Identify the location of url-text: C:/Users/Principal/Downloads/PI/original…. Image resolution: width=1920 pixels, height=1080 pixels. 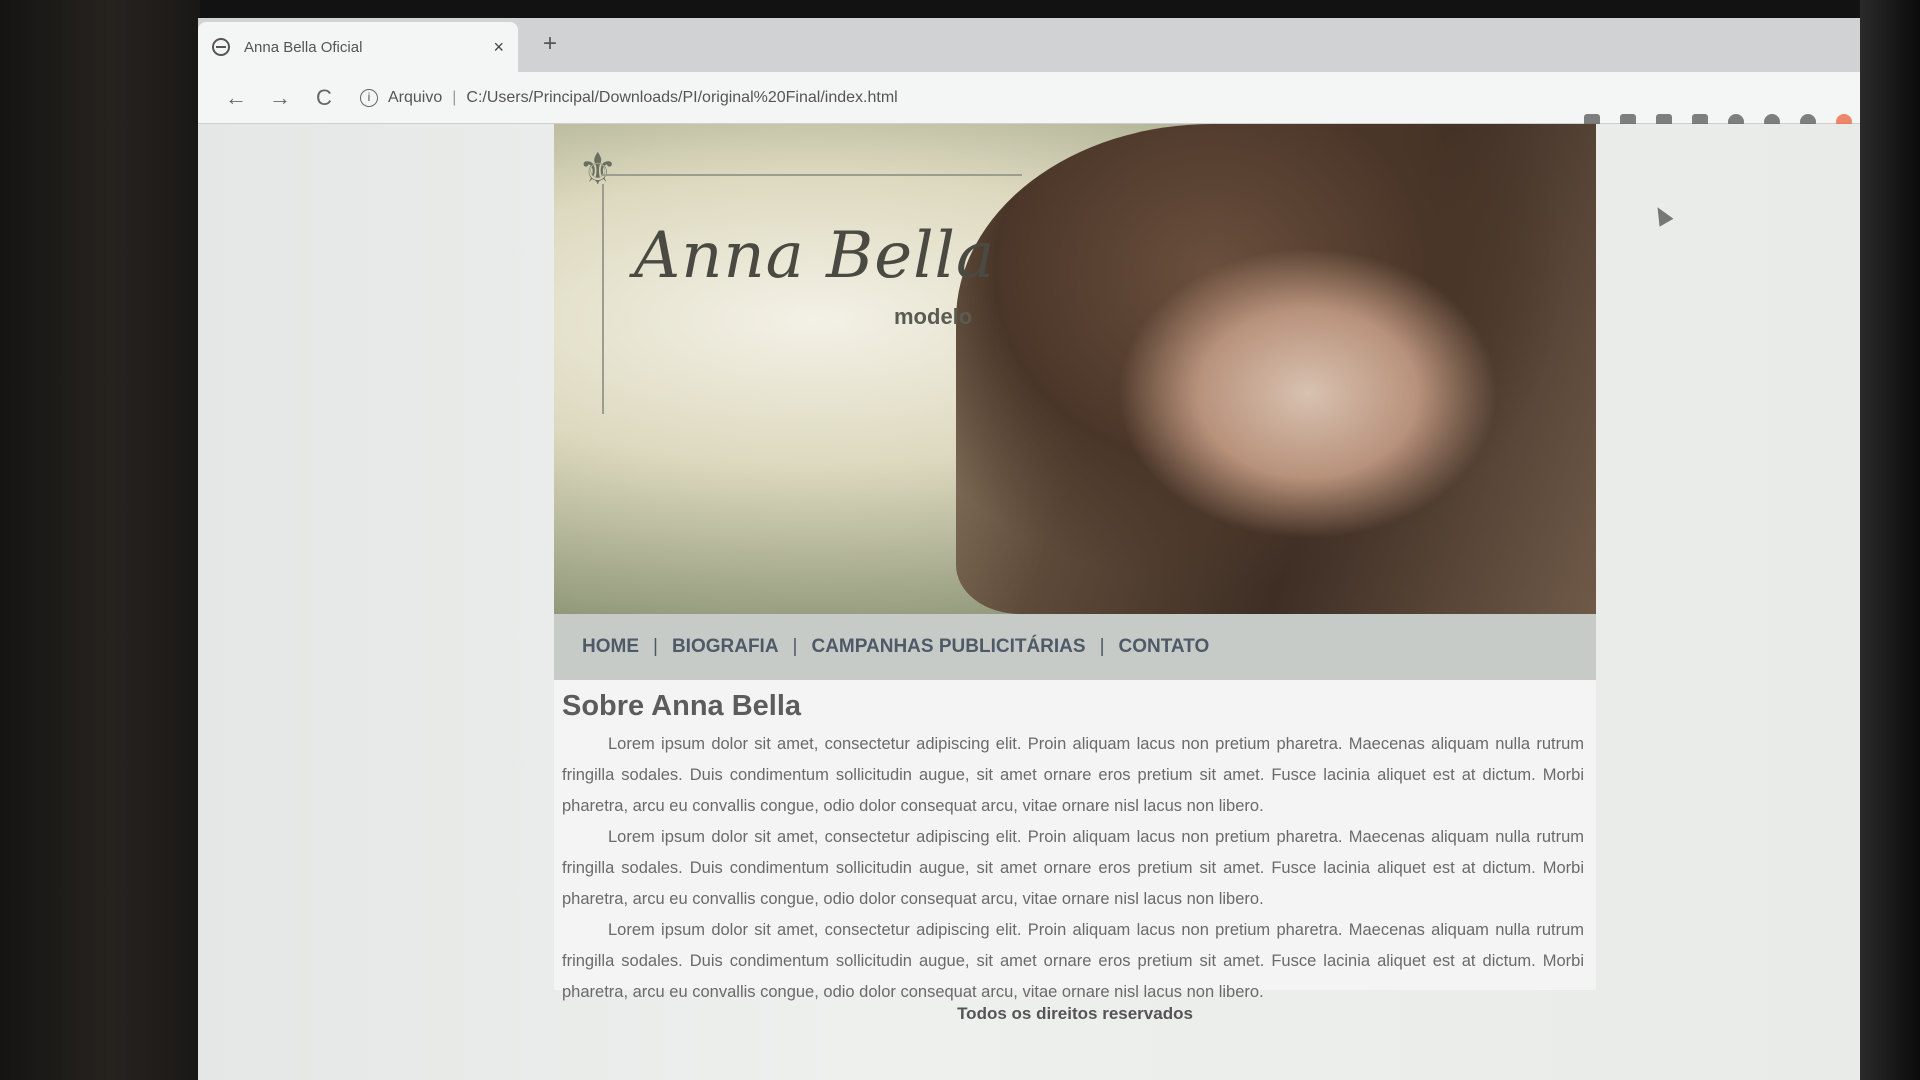
(681, 98).